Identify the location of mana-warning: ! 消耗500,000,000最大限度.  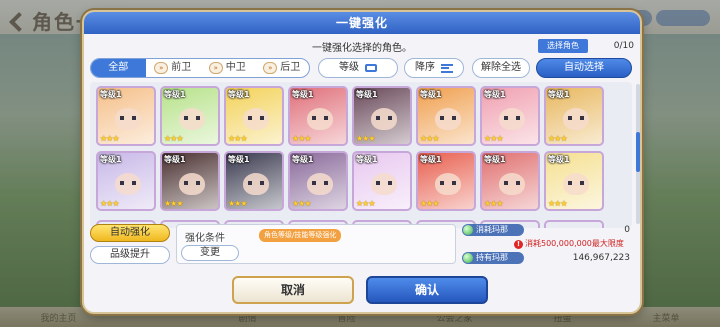
(569, 243).